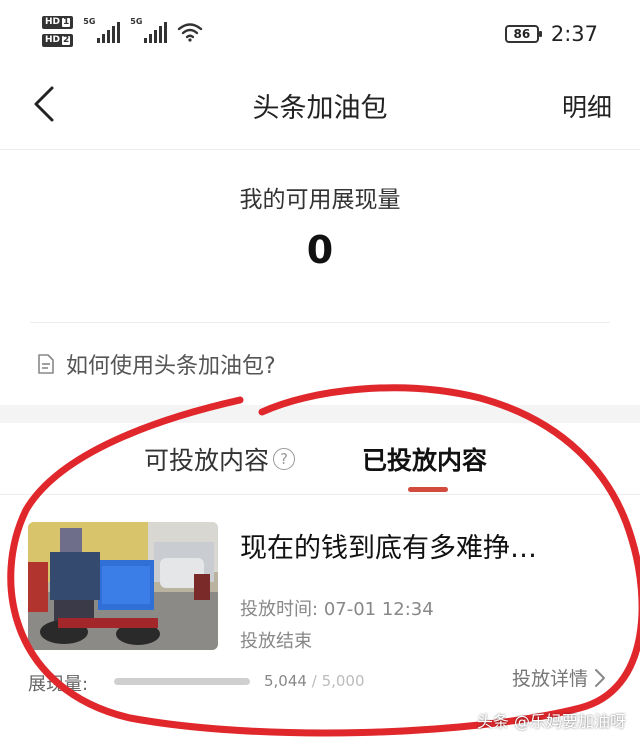 Image resolution: width=640 pixels, height=744 pixels. I want to click on tab-placed-content: 已投放内容, so click(424, 459).